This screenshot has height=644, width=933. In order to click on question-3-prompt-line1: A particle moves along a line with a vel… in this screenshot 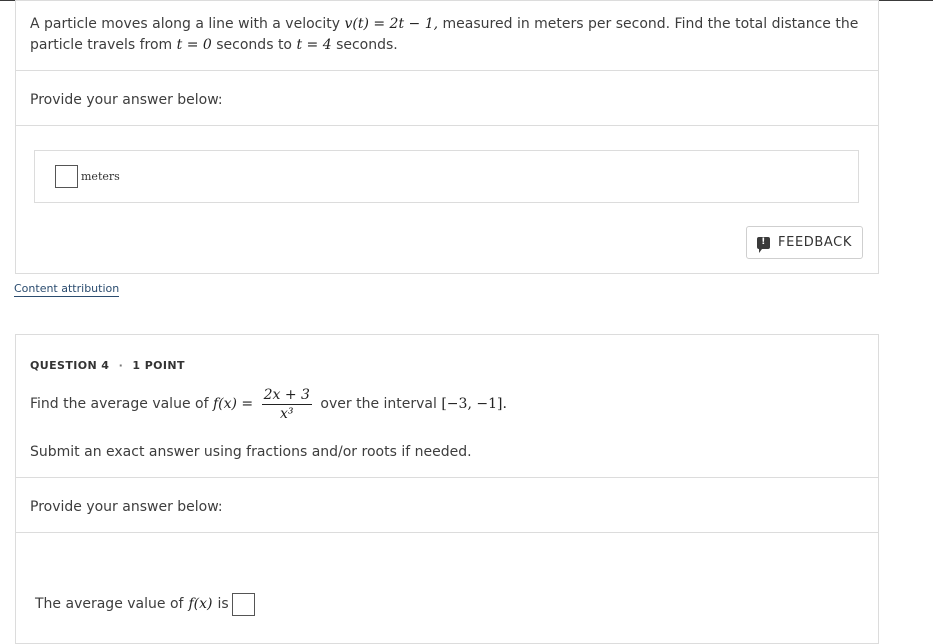, I will do `click(444, 24)`.